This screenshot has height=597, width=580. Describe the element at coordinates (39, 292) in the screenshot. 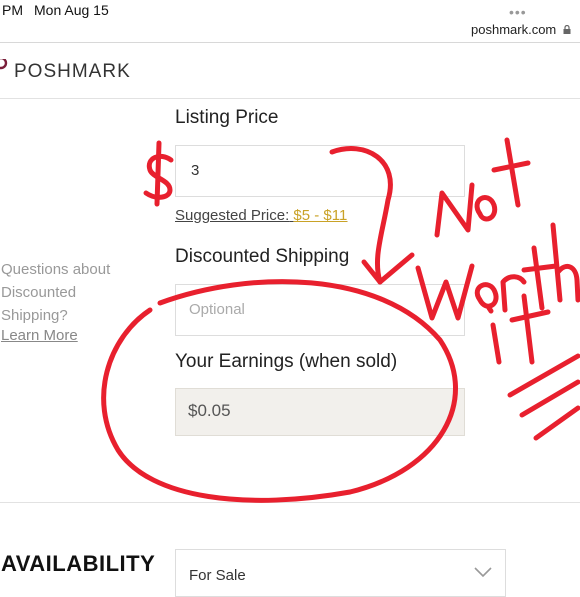

I see `help-line: Discounted` at that location.